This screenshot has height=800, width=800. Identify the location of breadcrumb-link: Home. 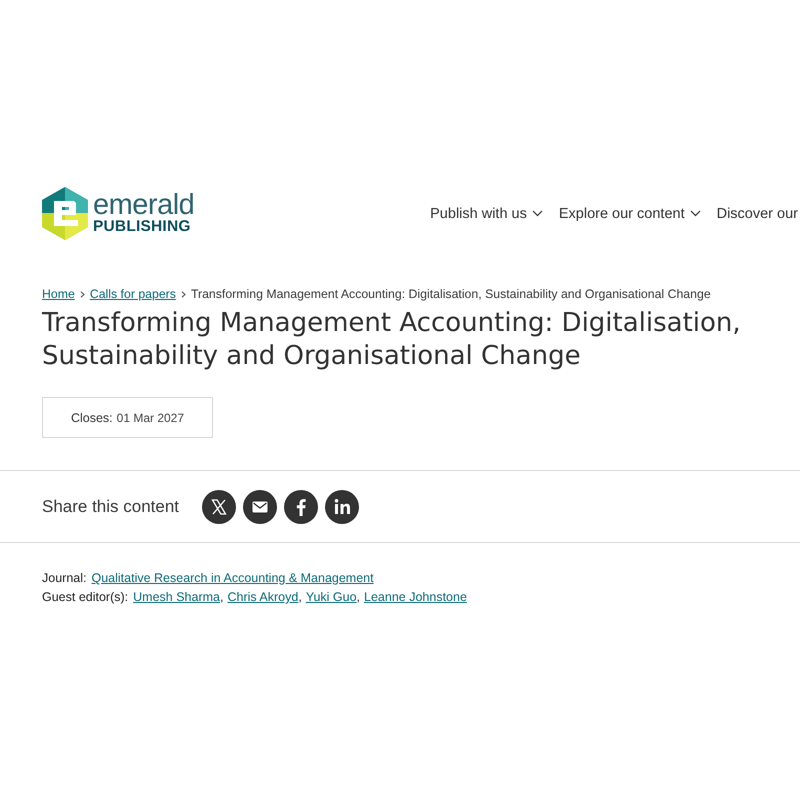
(58, 294).